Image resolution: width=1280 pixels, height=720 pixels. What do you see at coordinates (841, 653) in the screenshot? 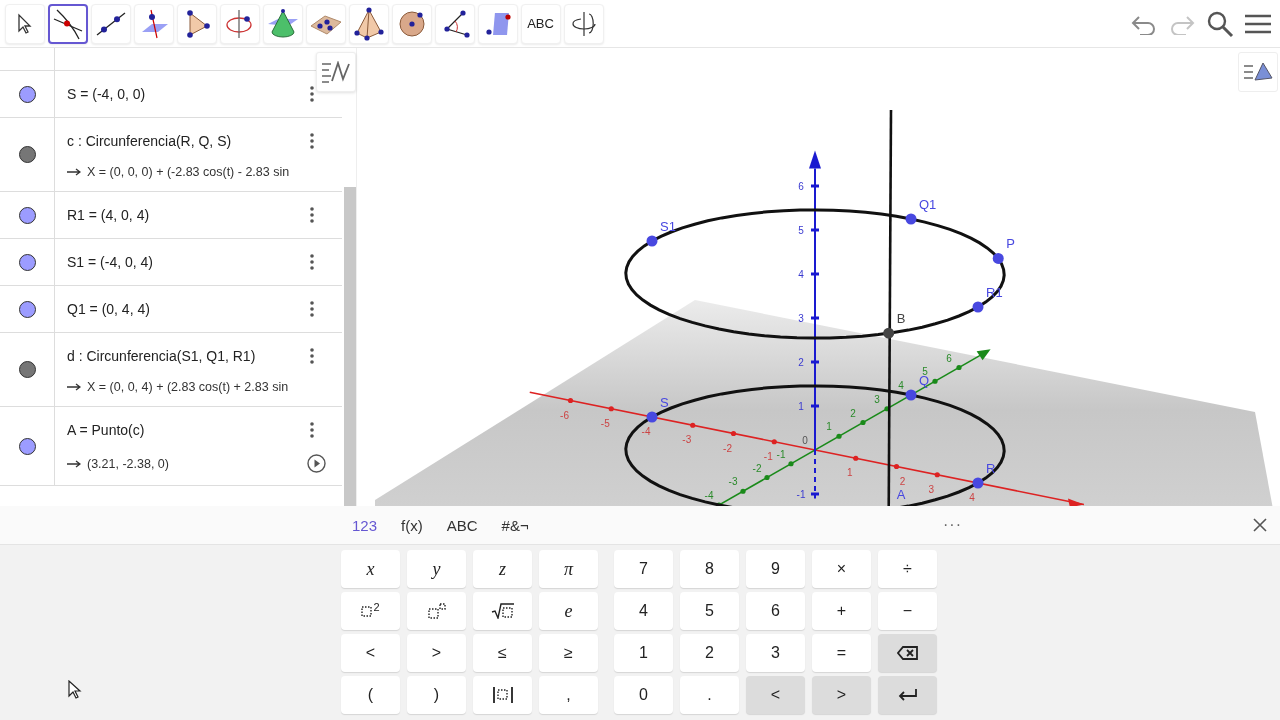
I see `keyboard-key: =` at bounding box center [841, 653].